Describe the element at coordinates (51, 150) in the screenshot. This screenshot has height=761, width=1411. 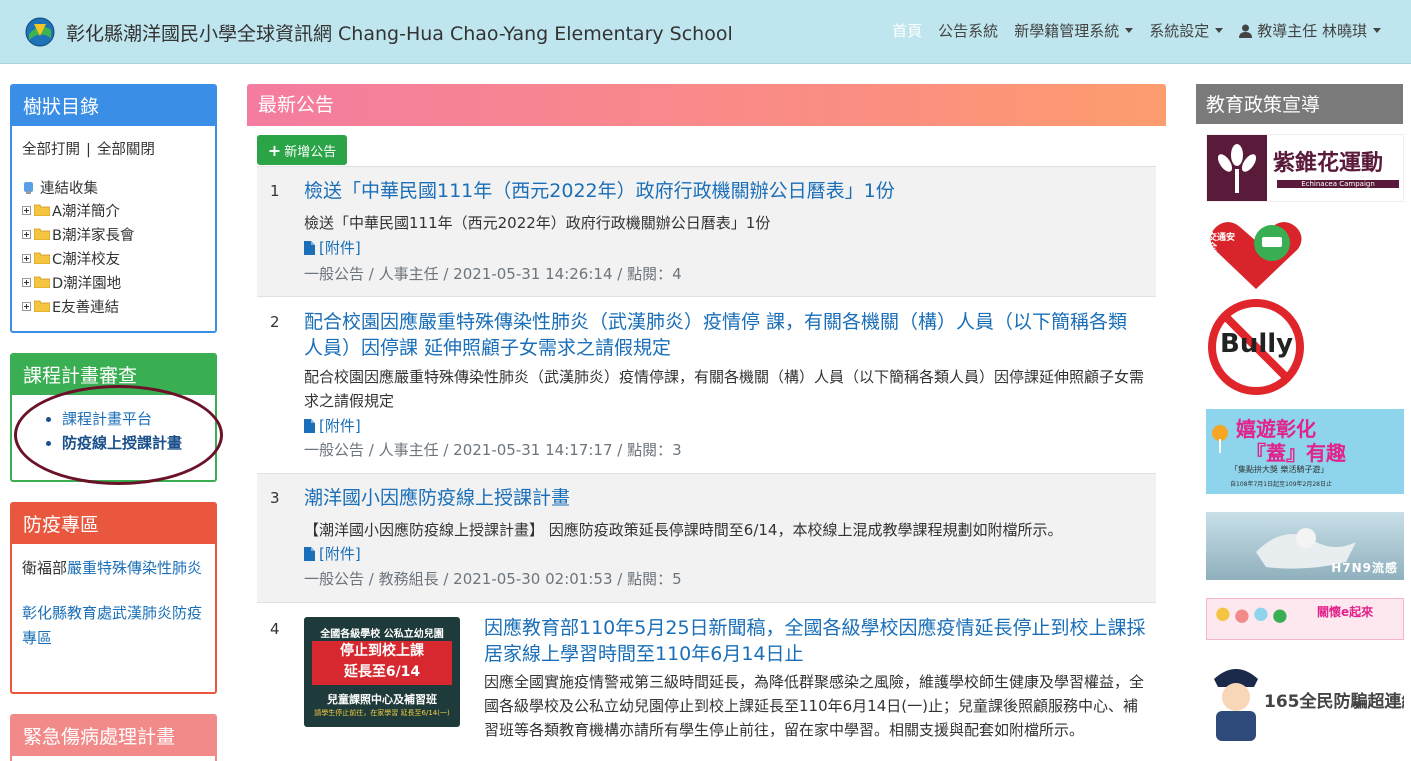
I see `expand-all-link: 全部打開` at that location.